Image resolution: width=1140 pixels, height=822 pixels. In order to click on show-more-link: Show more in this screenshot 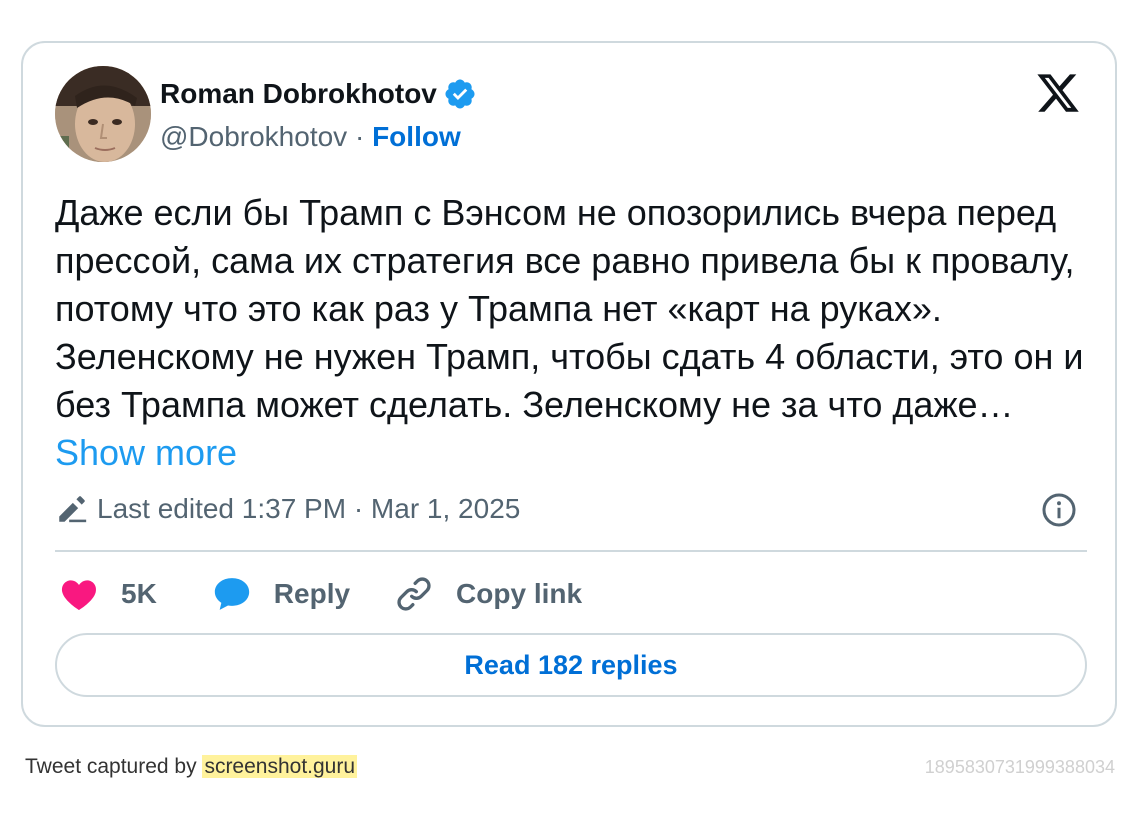, I will do `click(146, 452)`.